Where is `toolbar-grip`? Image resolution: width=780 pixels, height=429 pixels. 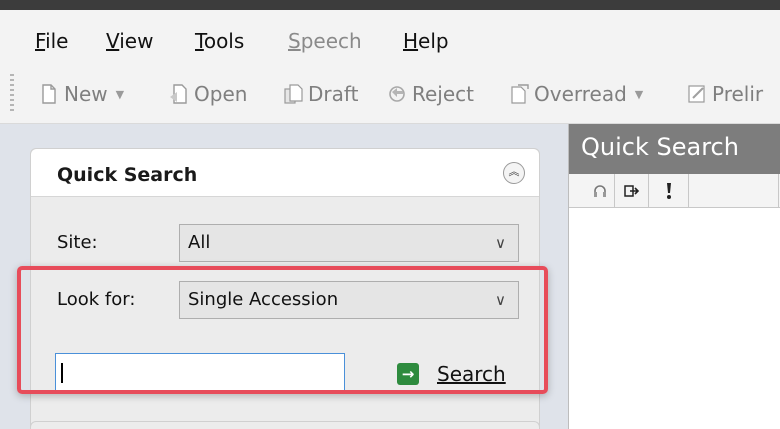
toolbar-grip is located at coordinates (12, 94).